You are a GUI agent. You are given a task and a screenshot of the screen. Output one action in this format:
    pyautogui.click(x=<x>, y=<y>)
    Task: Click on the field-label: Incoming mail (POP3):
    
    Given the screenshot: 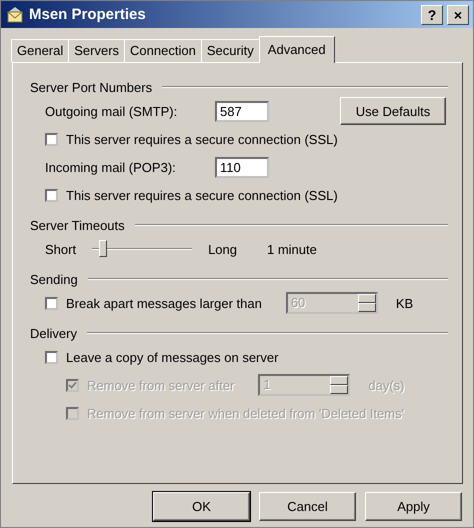 What is the action you would take?
    pyautogui.click(x=111, y=167)
    